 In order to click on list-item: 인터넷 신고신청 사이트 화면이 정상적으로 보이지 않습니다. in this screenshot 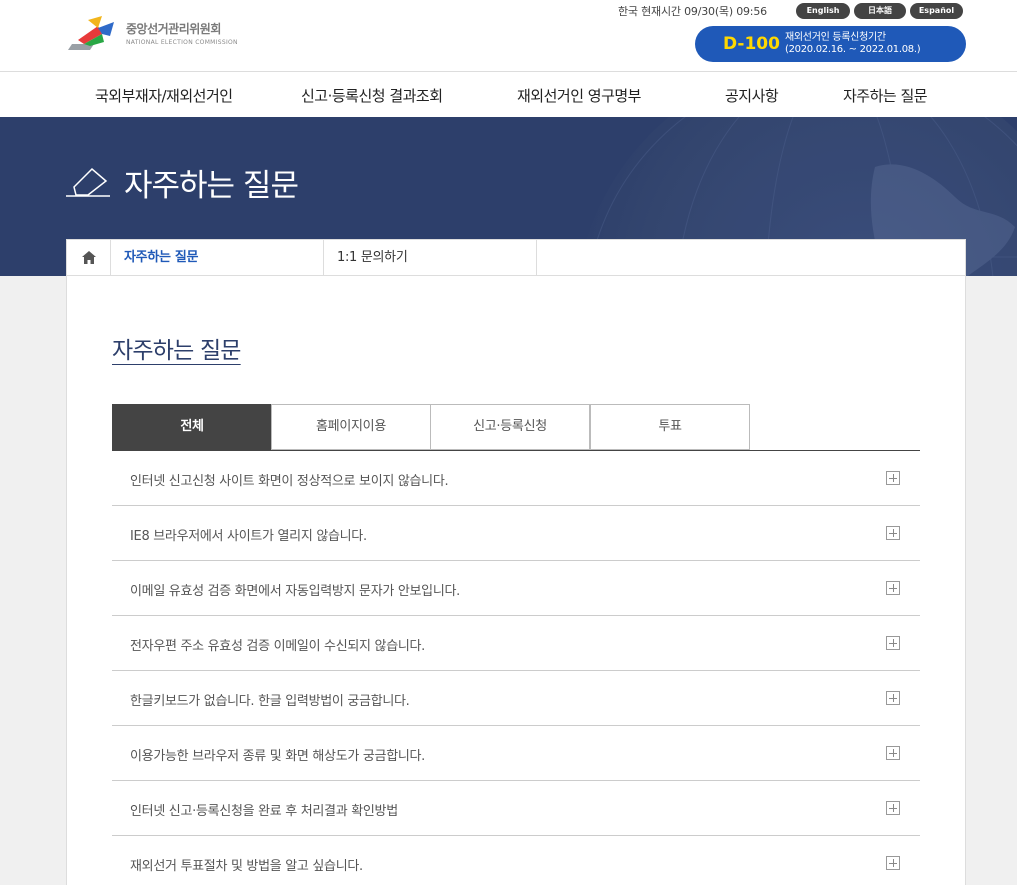, I will do `click(516, 478)`.